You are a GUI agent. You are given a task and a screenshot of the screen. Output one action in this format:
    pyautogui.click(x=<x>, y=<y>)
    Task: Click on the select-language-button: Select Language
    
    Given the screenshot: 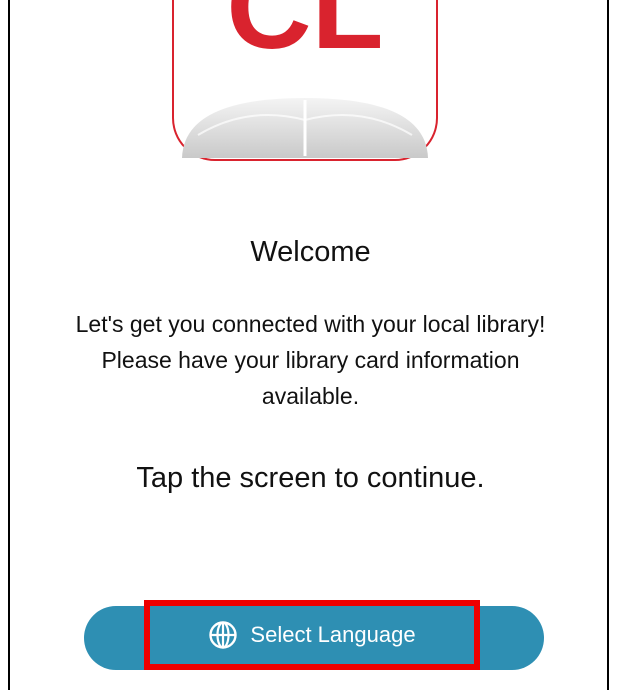 What is the action you would take?
    pyautogui.click(x=312, y=635)
    